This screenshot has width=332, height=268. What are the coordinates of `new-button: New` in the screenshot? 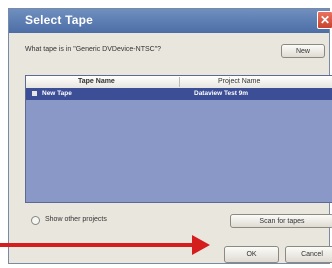 It's located at (303, 51).